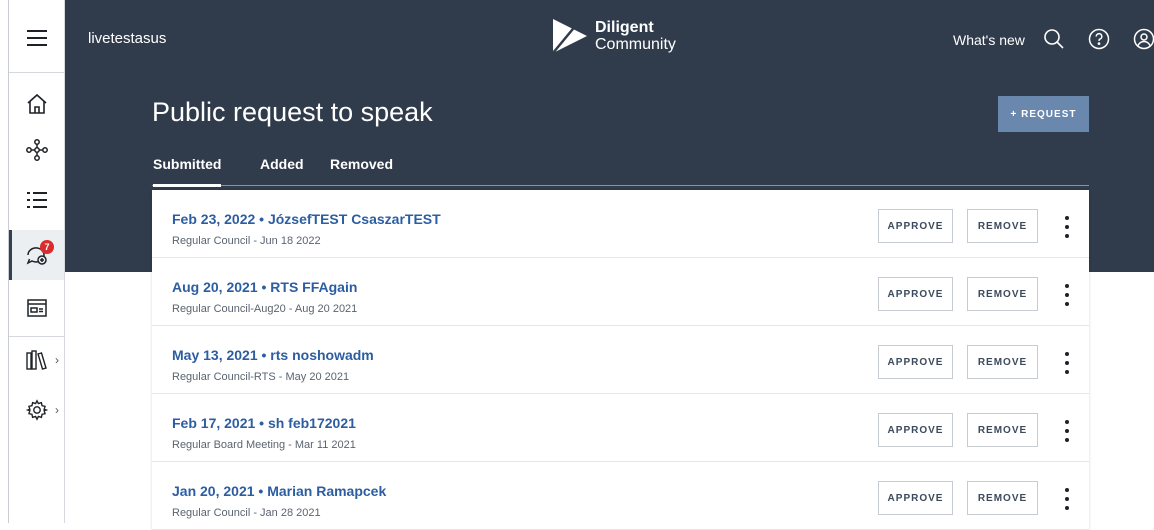 The width and height of the screenshot is (1154, 530). I want to click on sidebar-item-library: ›, so click(36, 360).